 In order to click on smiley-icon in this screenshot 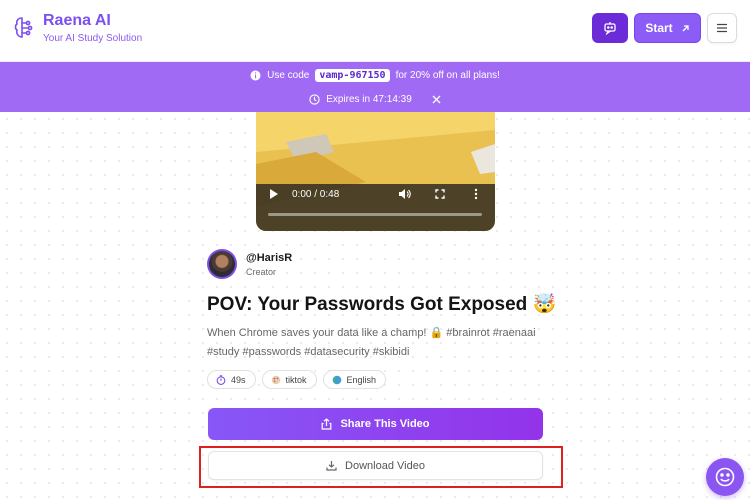, I will do `click(725, 477)`.